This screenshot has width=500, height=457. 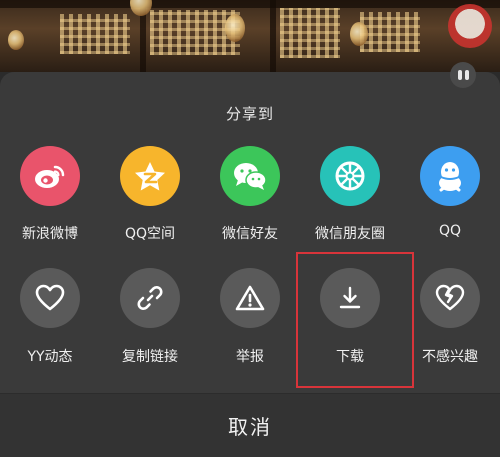 What do you see at coordinates (50, 357) in the screenshot?
I see `share-yy-moments-label: YY动态` at bounding box center [50, 357].